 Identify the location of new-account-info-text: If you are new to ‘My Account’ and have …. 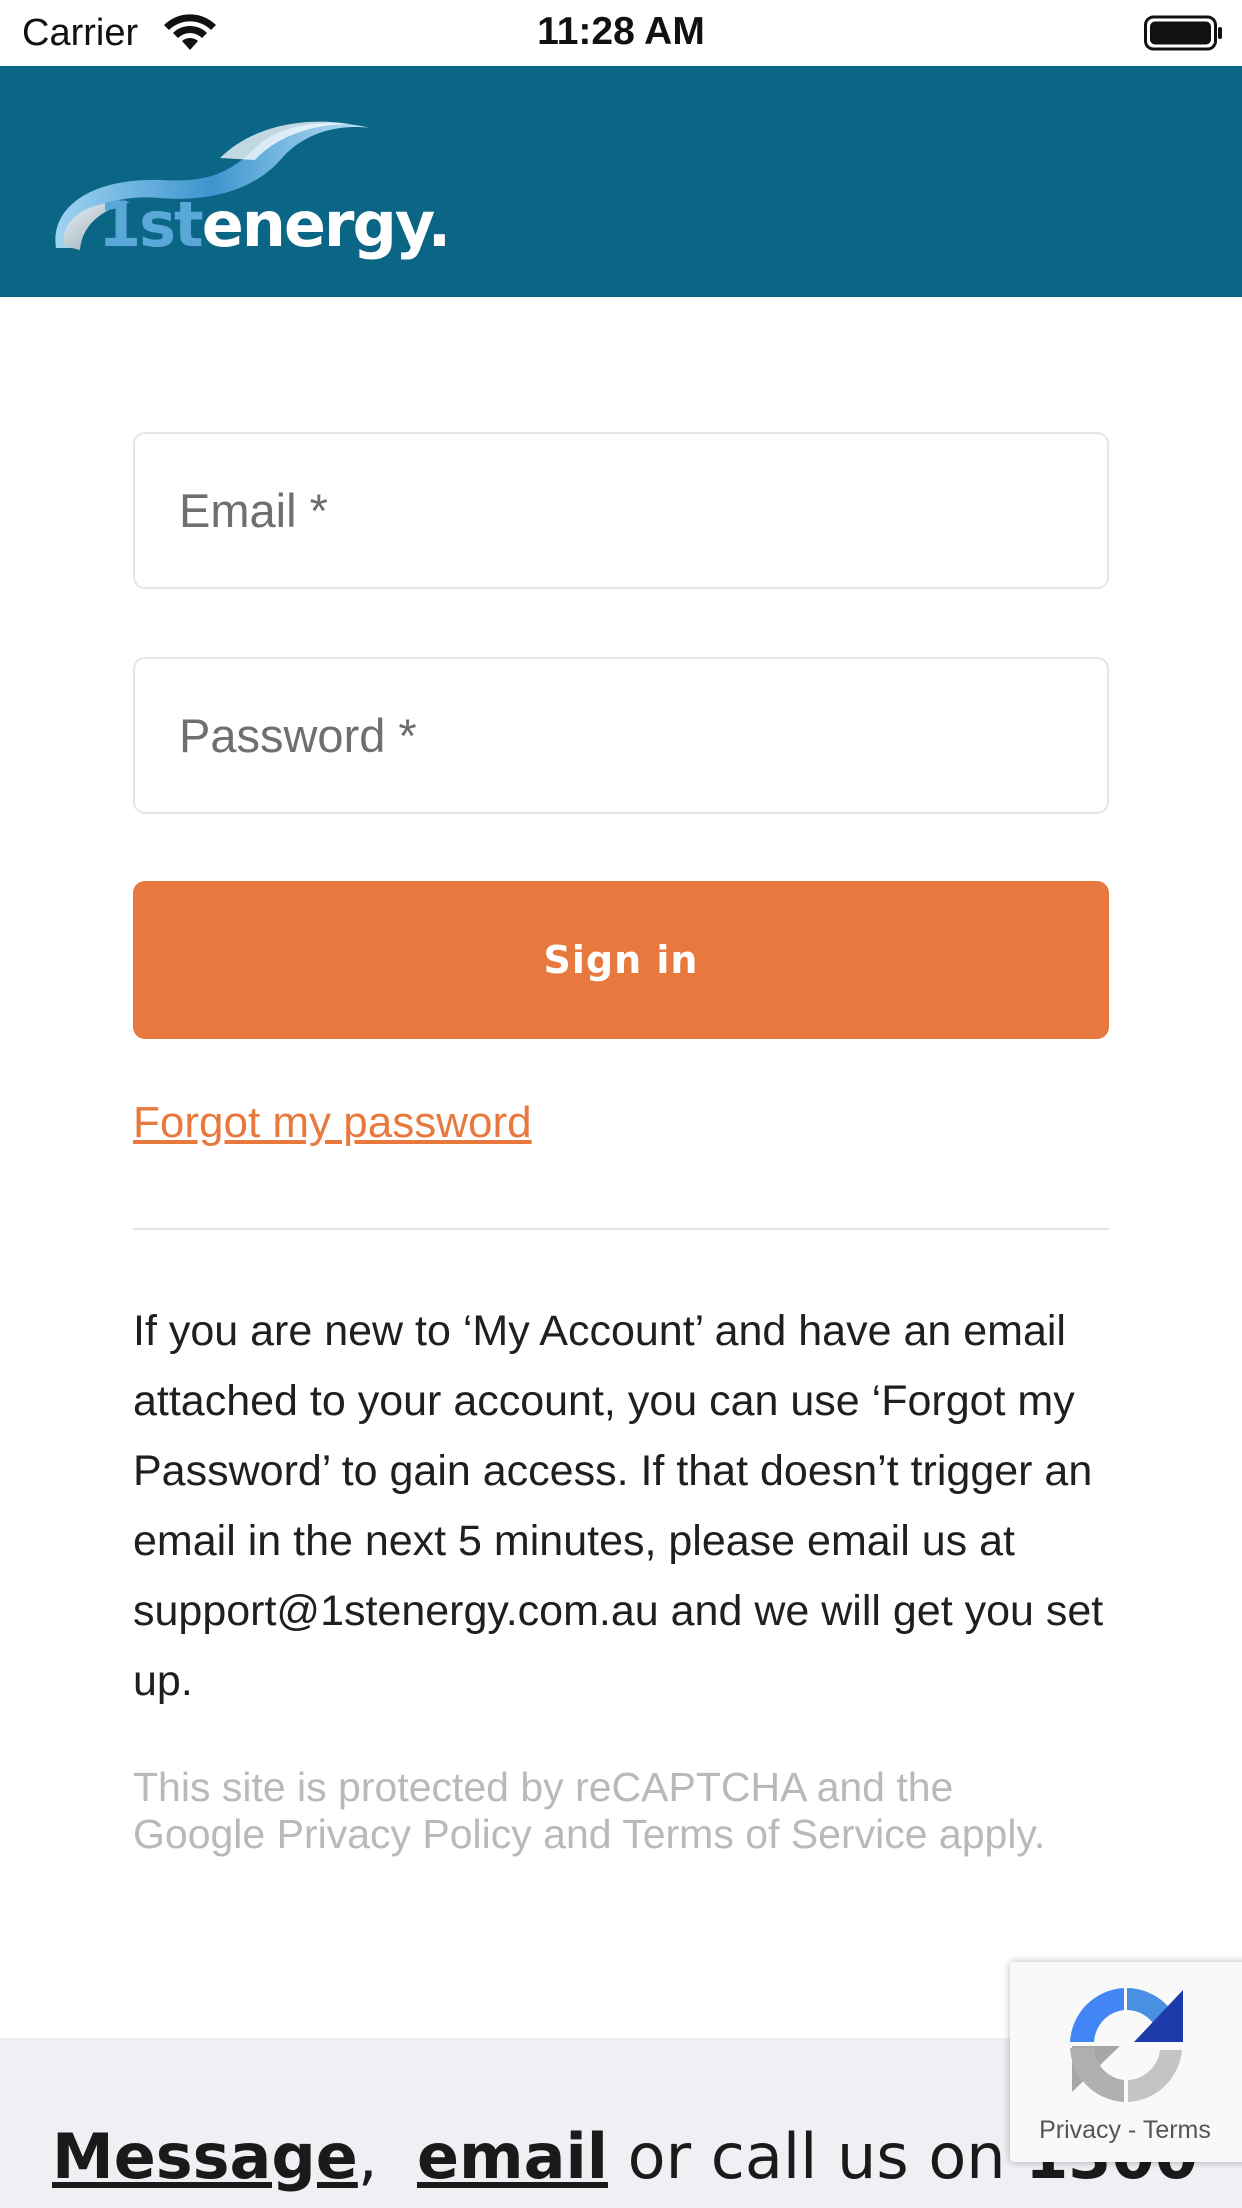
(618, 1506).